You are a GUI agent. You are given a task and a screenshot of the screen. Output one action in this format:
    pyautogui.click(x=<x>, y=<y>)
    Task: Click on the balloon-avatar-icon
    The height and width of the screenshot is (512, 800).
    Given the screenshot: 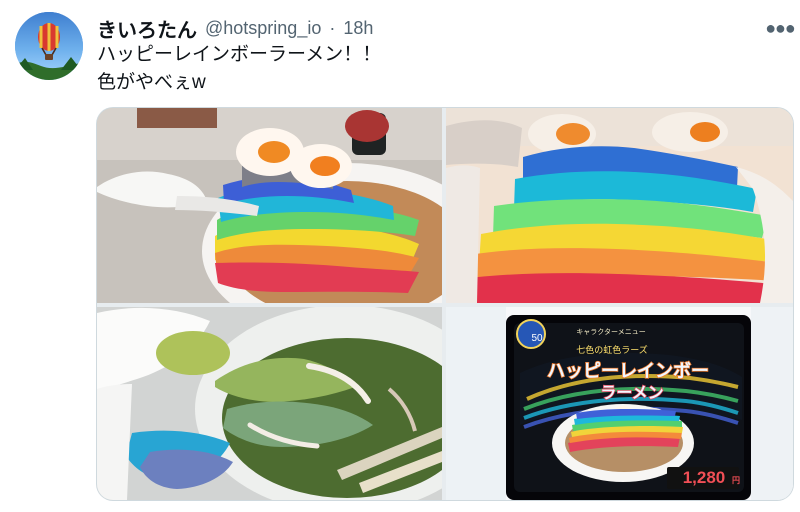 What is the action you would take?
    pyautogui.click(x=49, y=46)
    